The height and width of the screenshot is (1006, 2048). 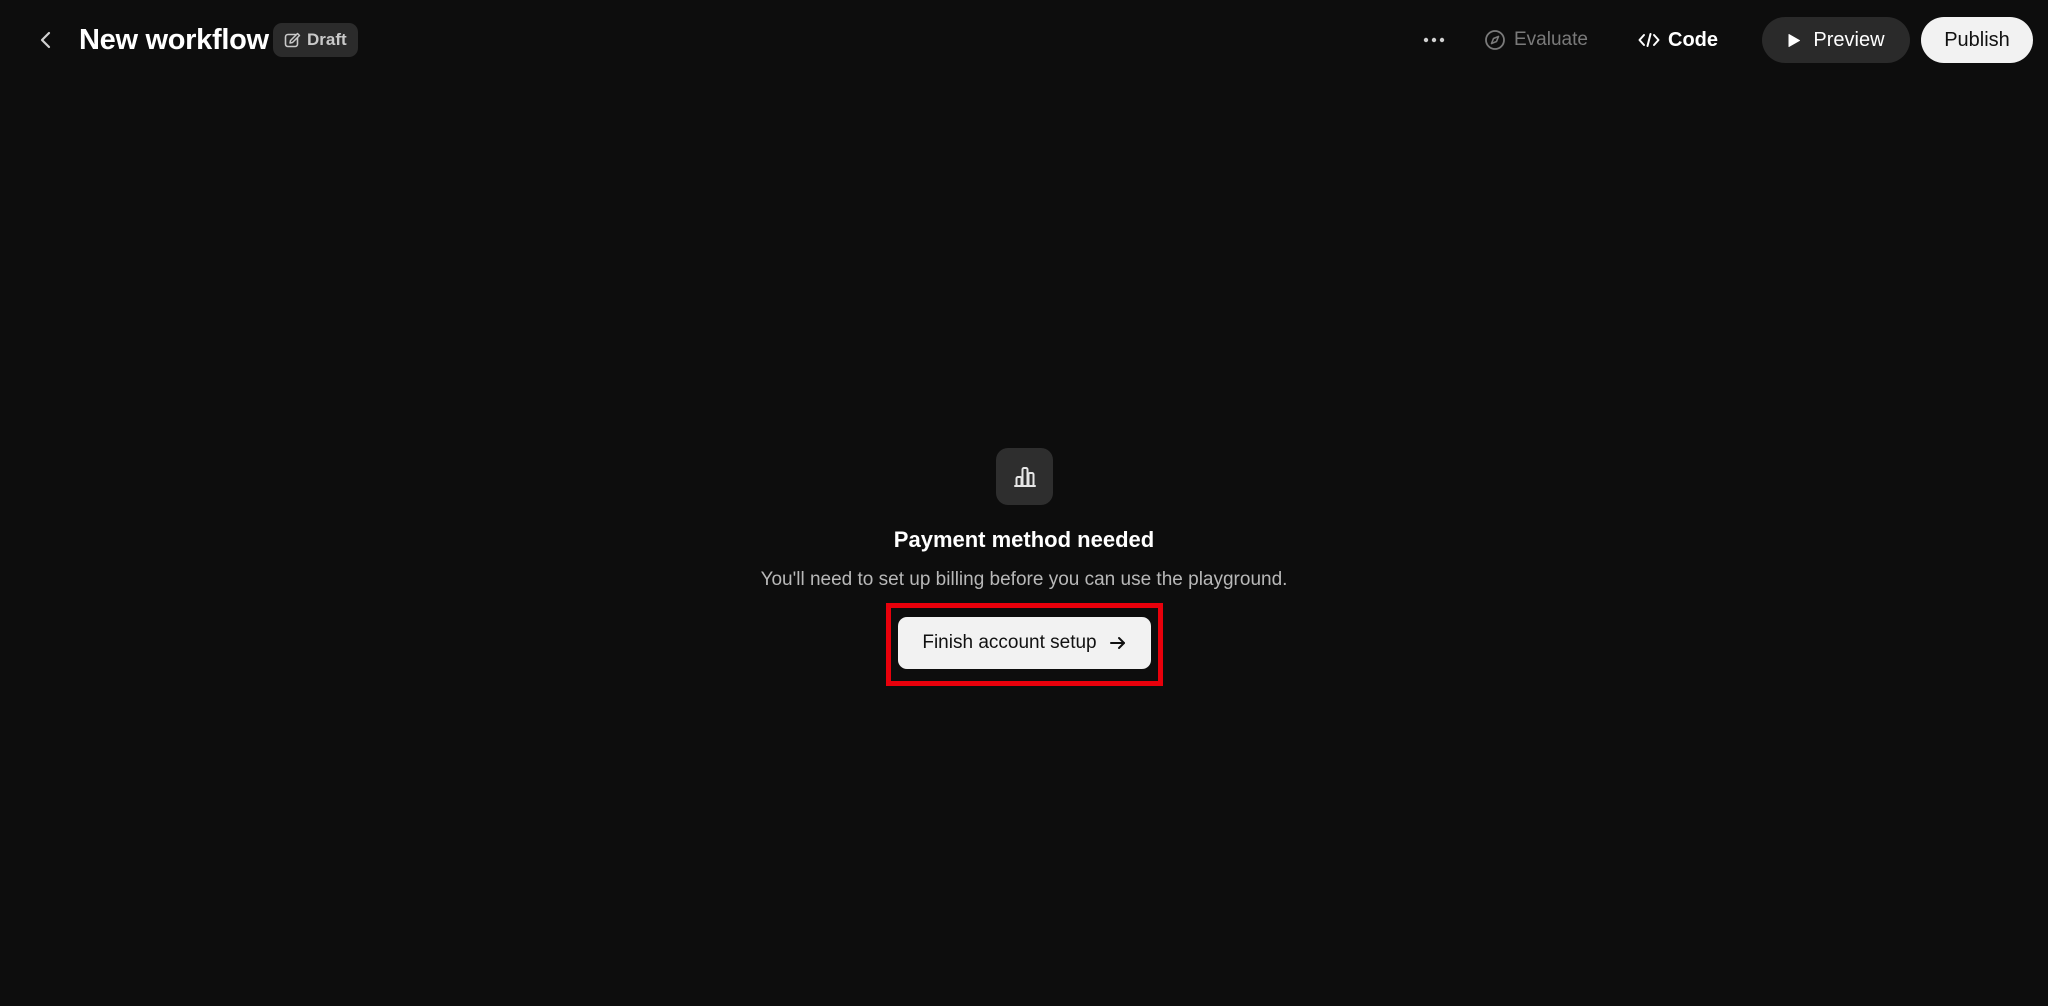 I want to click on evaluate-label: Evaluate, so click(x=1551, y=39).